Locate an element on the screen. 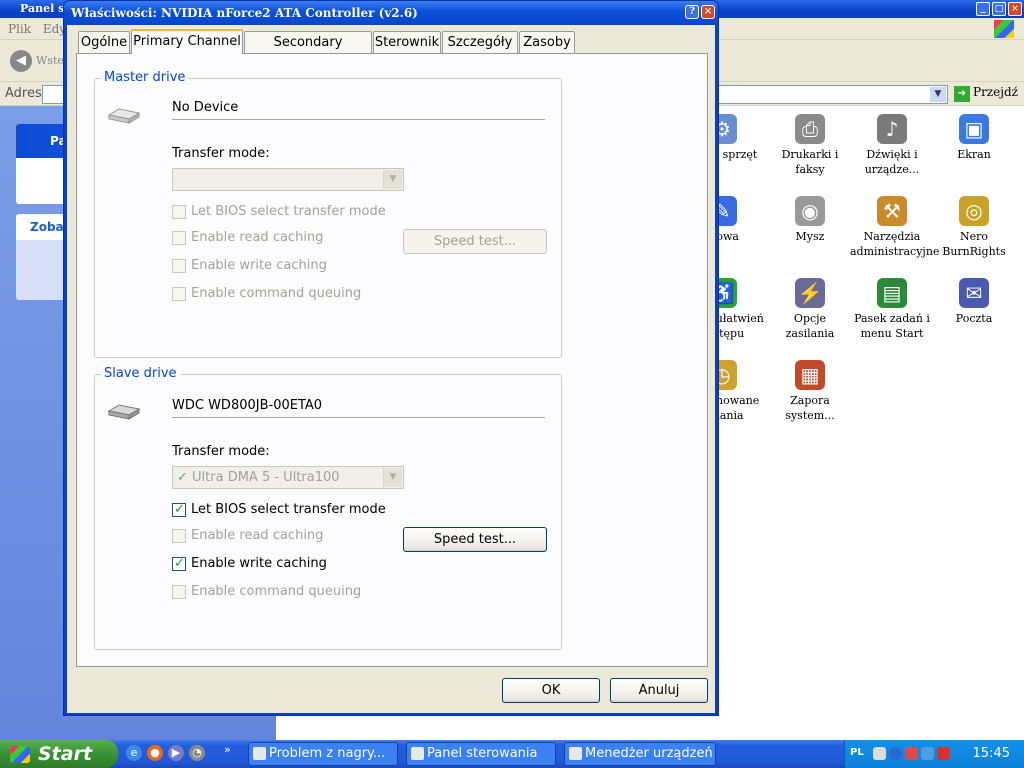 The height and width of the screenshot is (768, 1024). device-manager-icon is located at coordinates (575, 753).